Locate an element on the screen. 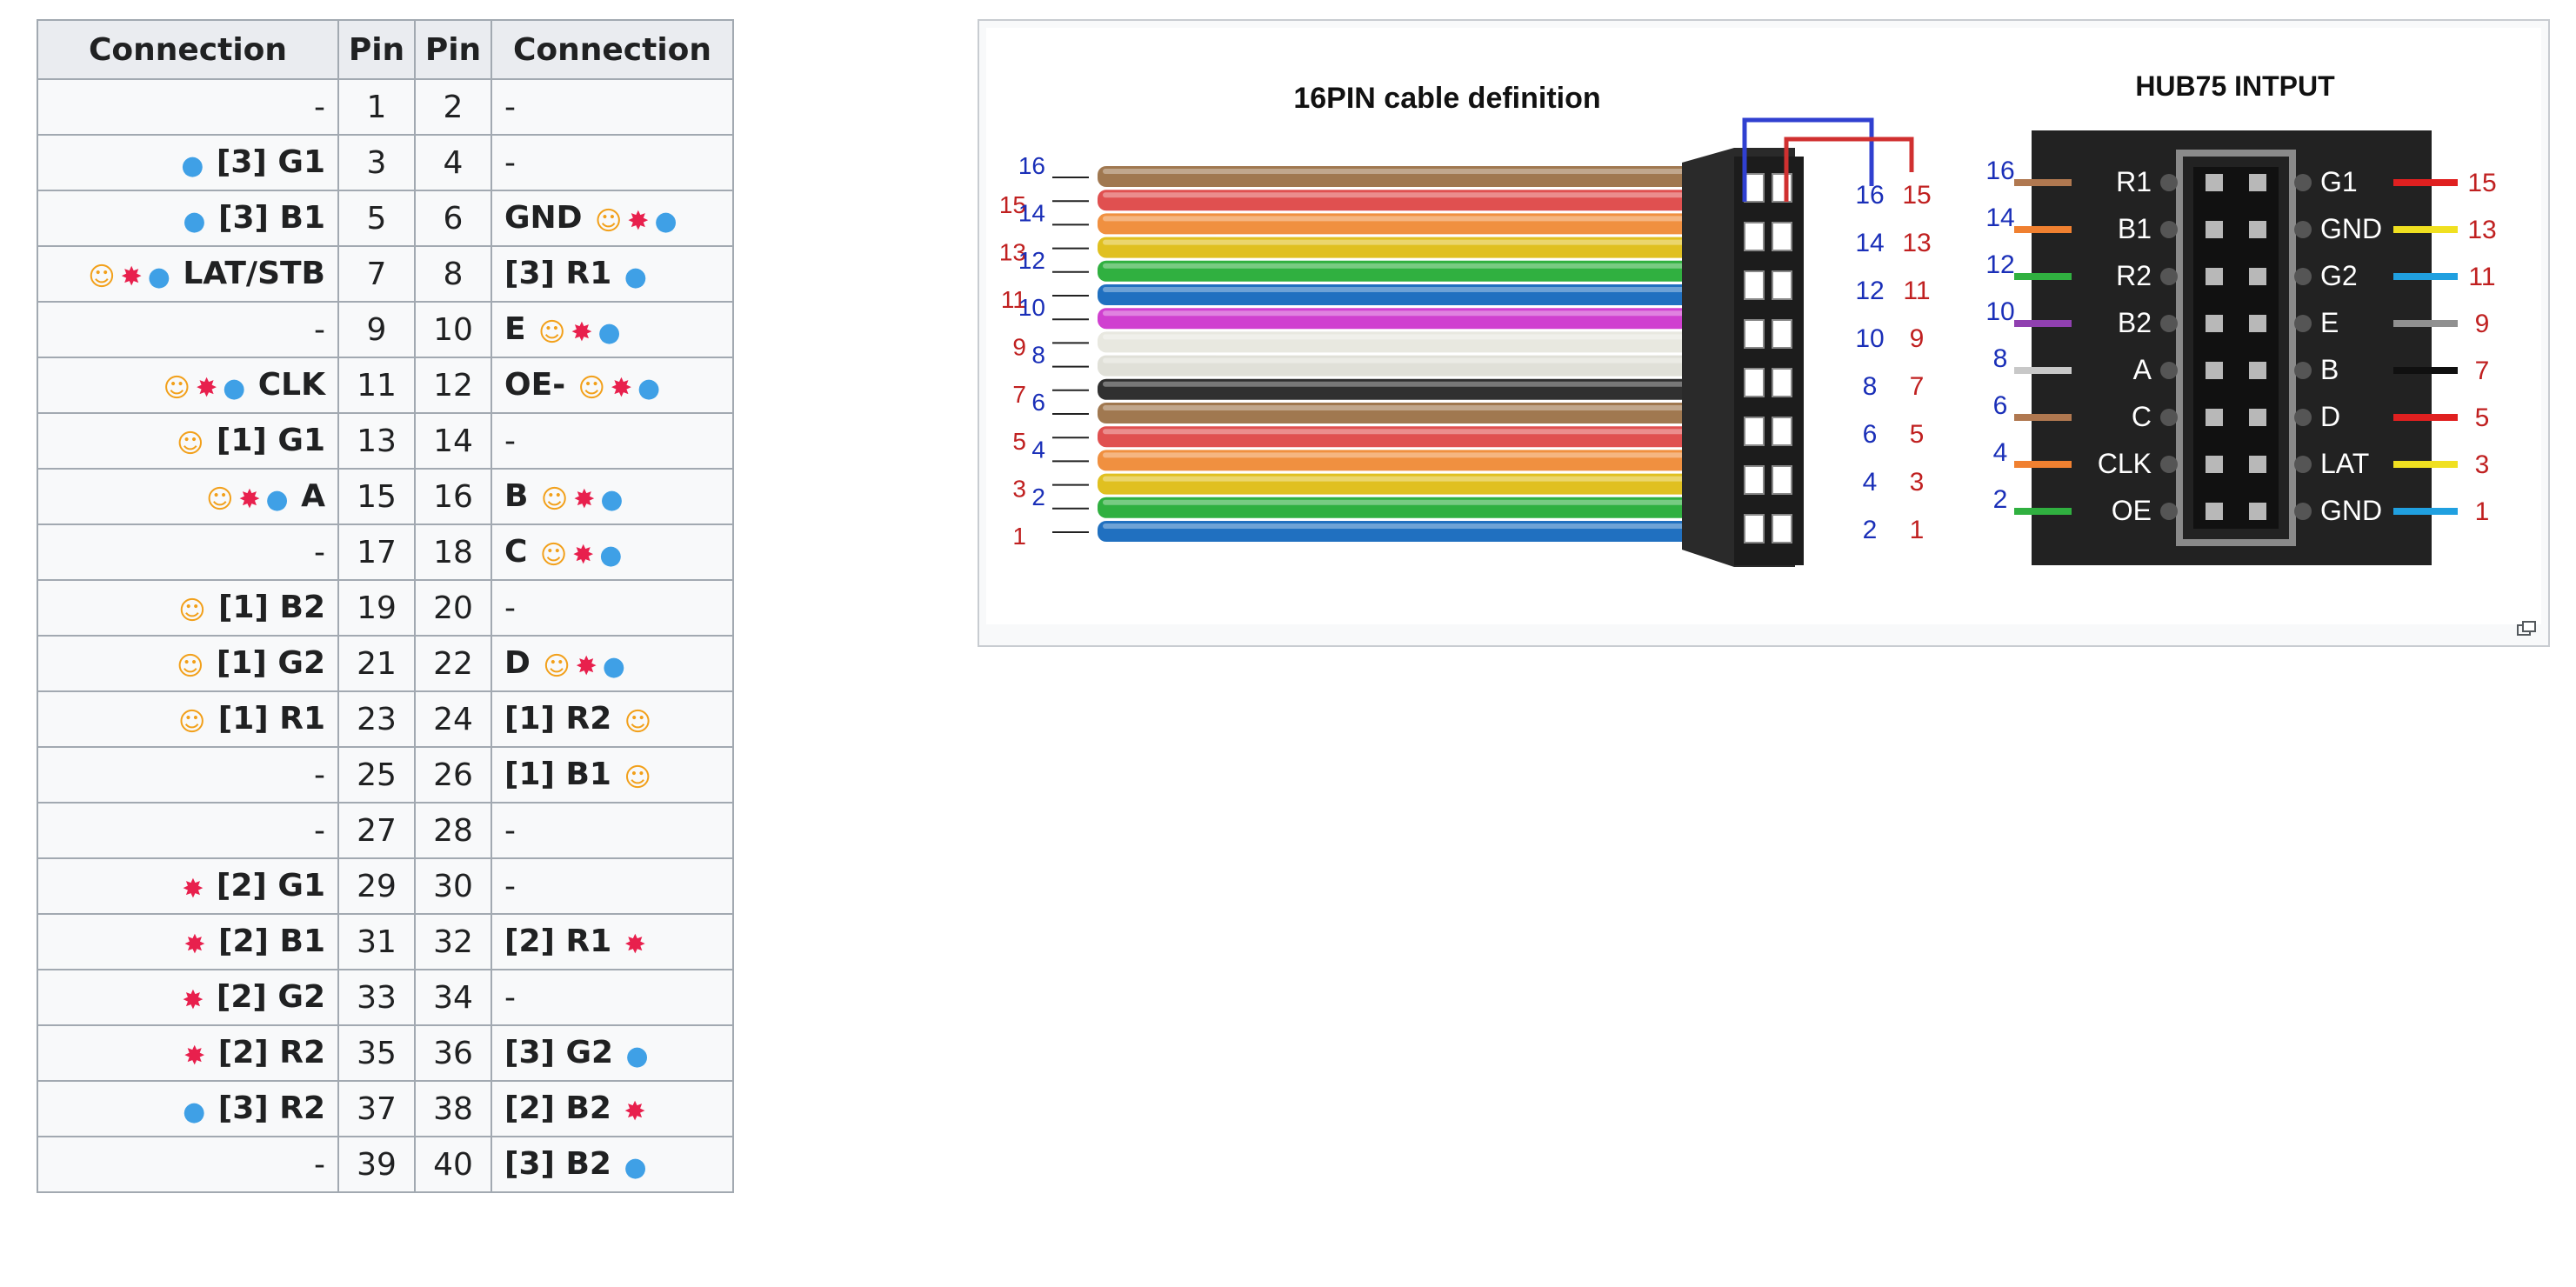 This screenshot has width=2576, height=1287. hub75-left-number: 2 is located at coordinates (2000, 500).